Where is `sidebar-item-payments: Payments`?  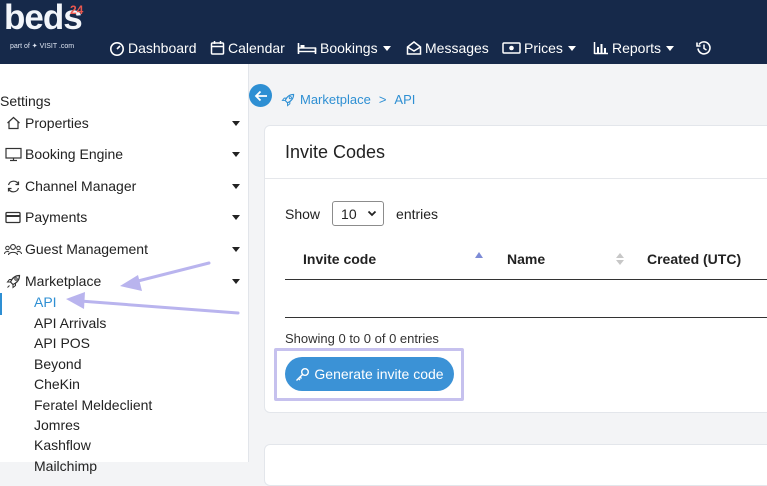
sidebar-item-payments: Payments is located at coordinates (124, 217).